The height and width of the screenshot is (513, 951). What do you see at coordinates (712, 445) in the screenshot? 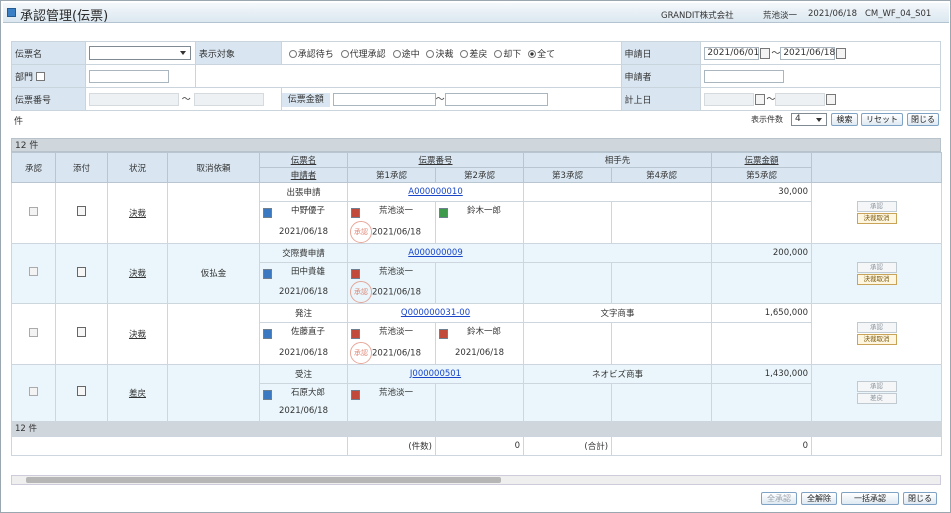
I see `footer-total-value: 0` at bounding box center [712, 445].